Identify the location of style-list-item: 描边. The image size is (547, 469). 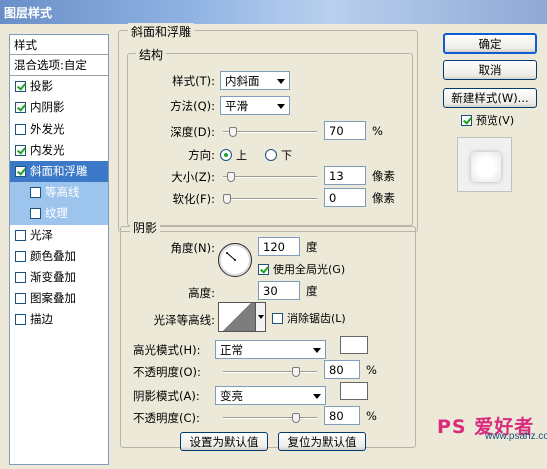
(59, 319).